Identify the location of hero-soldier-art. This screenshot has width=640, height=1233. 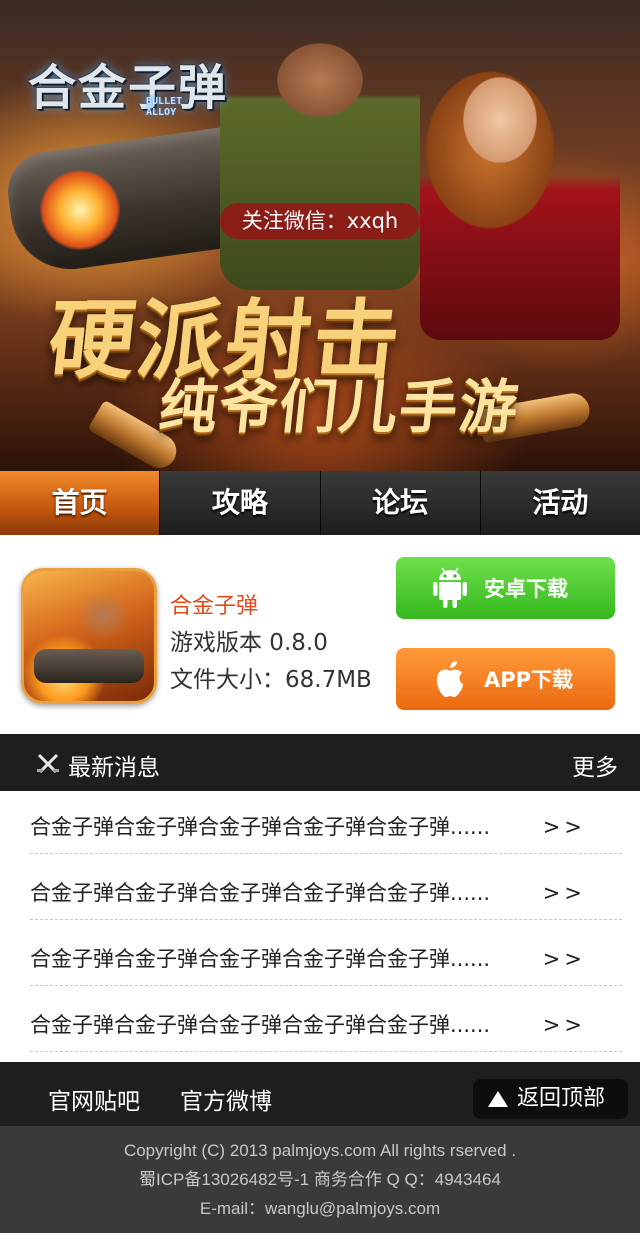
(320, 150).